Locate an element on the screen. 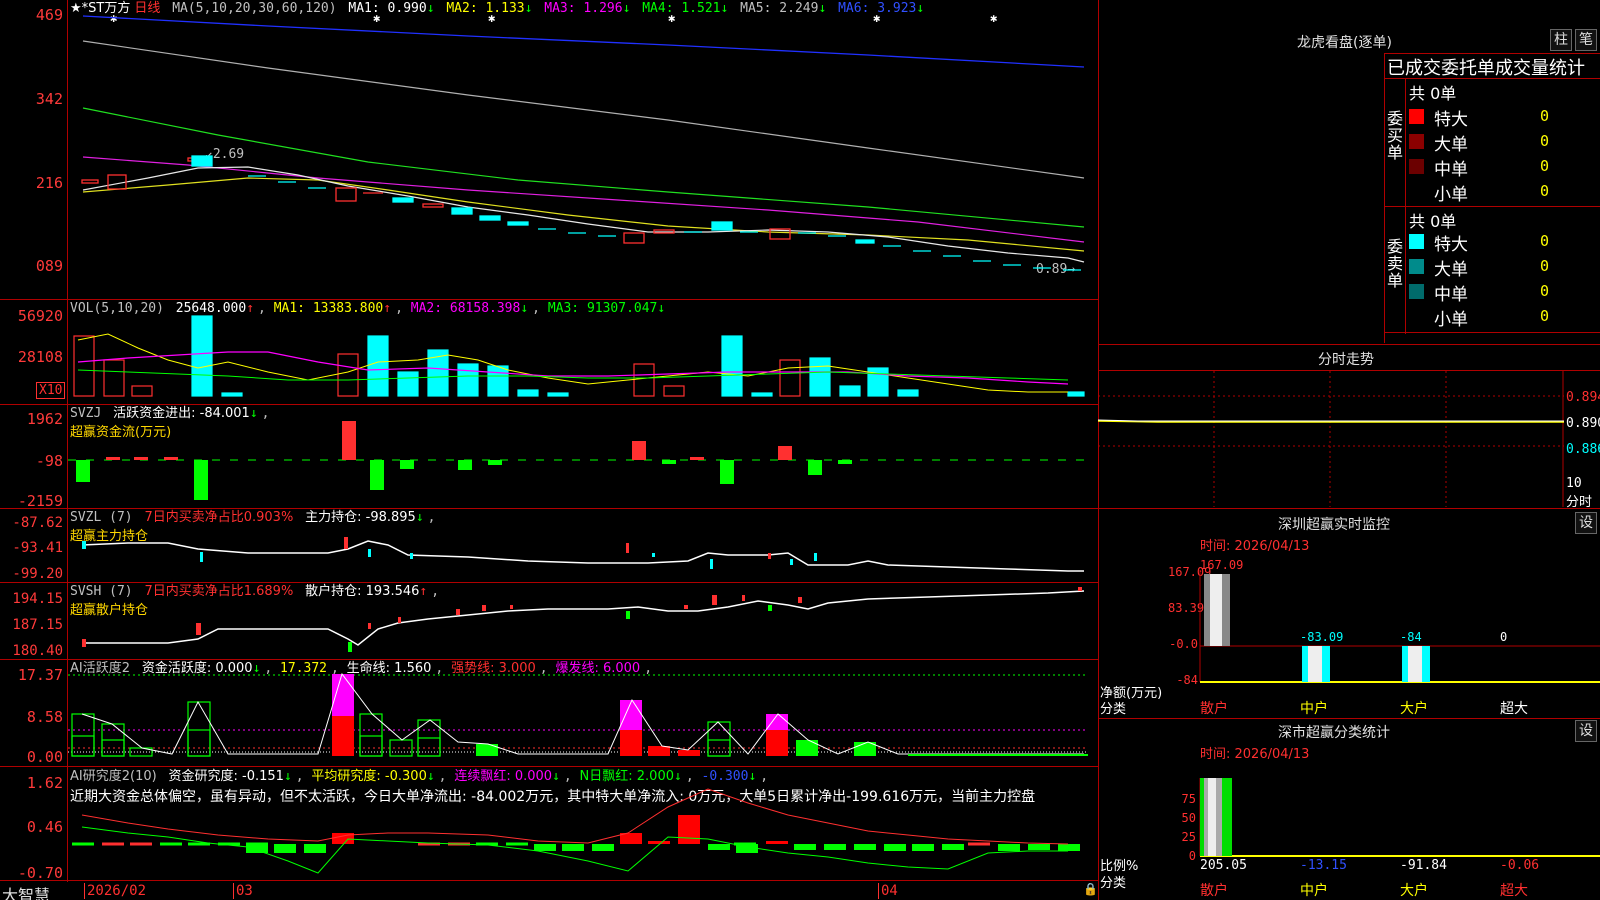 The height and width of the screenshot is (900, 1600). ss-axis-label: 25 is located at coordinates (1188, 837).